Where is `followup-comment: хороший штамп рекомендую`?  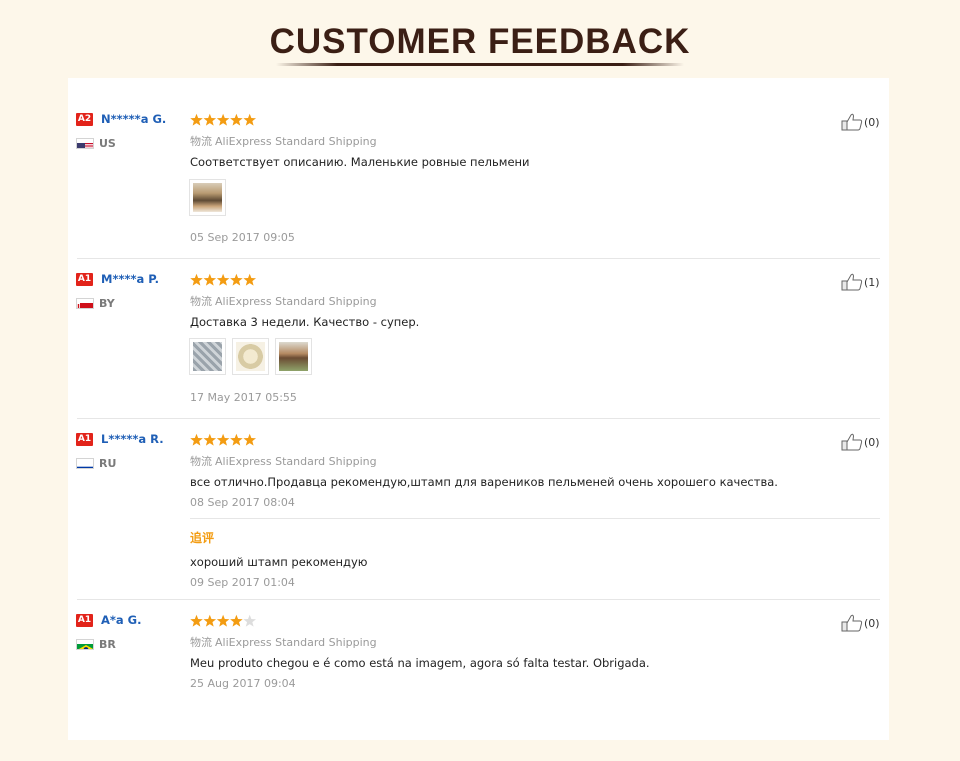
followup-comment: хороший штамп рекомендую is located at coordinates (279, 562).